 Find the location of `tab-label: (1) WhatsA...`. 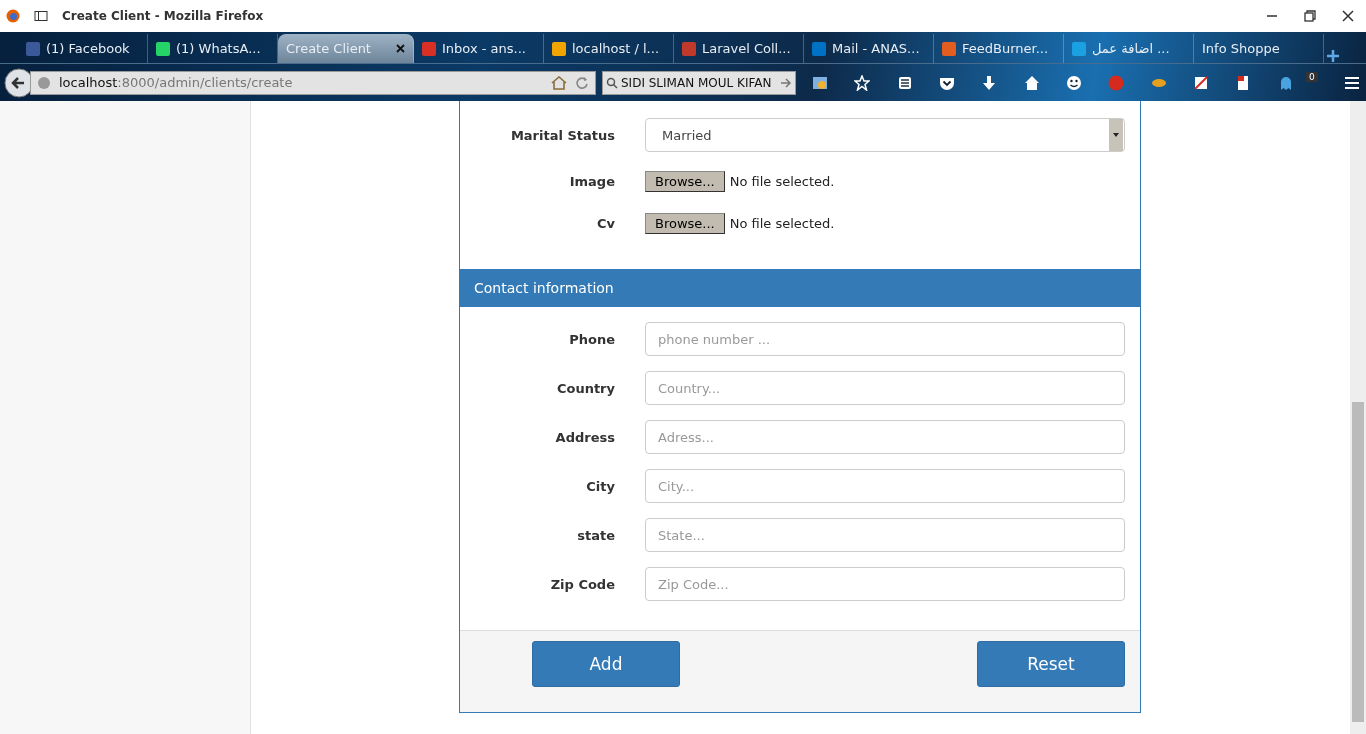

tab-label: (1) WhatsA... is located at coordinates (219, 48).